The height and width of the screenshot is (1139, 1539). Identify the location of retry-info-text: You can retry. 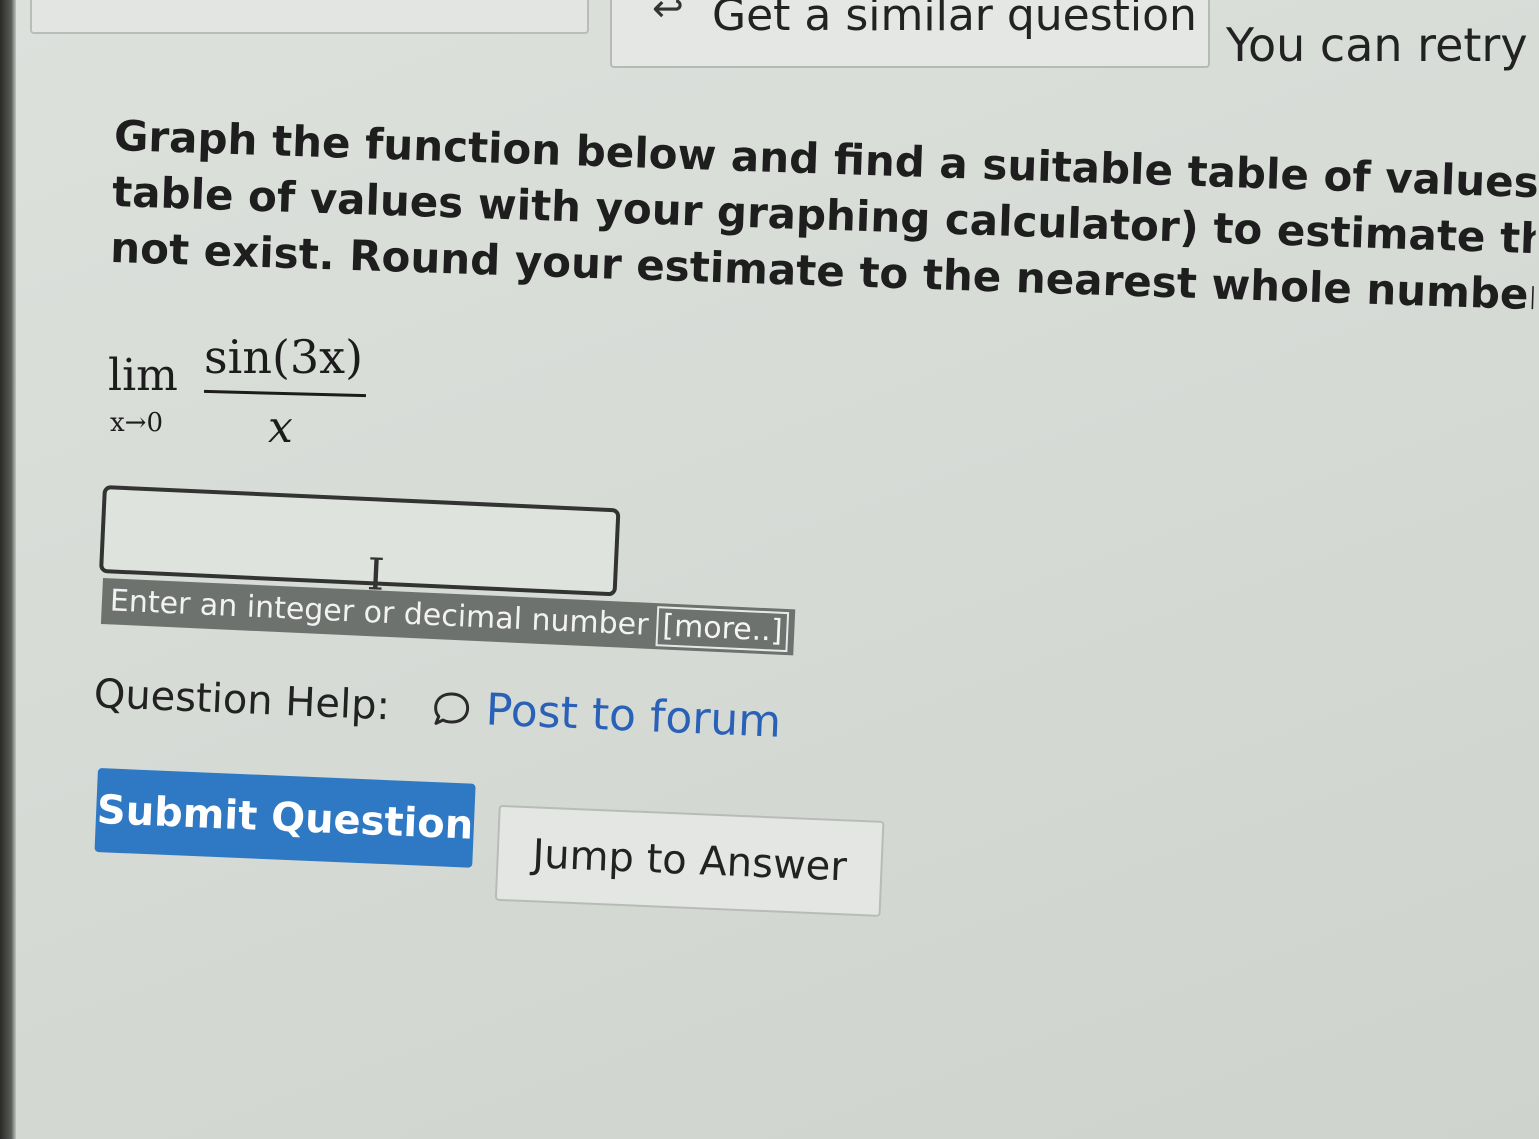
(1377, 45).